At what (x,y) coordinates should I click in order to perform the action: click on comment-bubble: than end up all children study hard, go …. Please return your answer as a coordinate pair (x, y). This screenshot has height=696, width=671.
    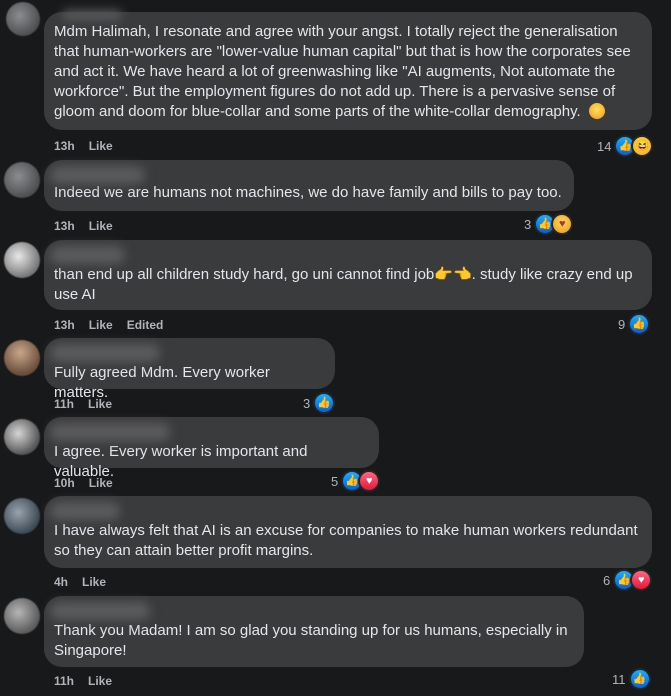
    Looking at the image, I should click on (348, 275).